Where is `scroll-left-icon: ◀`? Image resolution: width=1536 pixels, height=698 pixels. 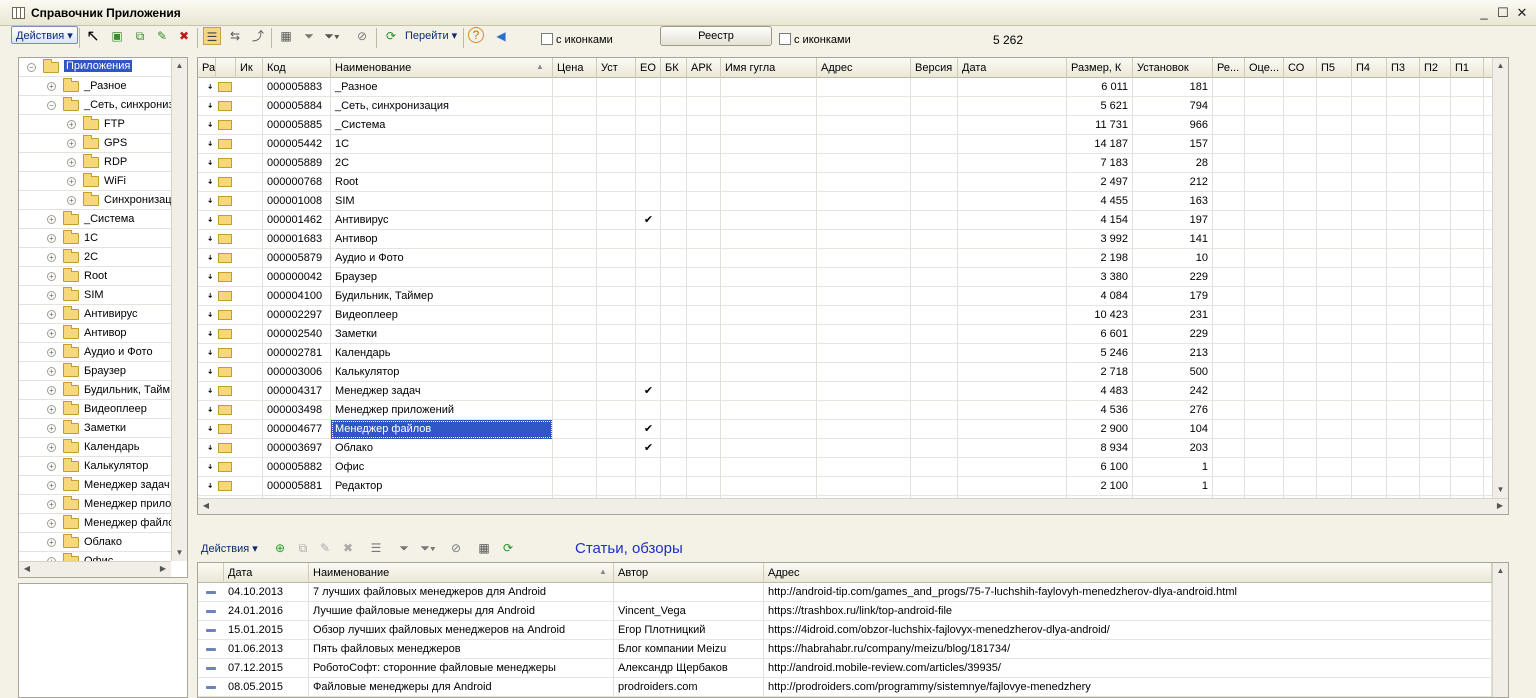
scroll-left-icon: ◀ is located at coordinates (27, 569).